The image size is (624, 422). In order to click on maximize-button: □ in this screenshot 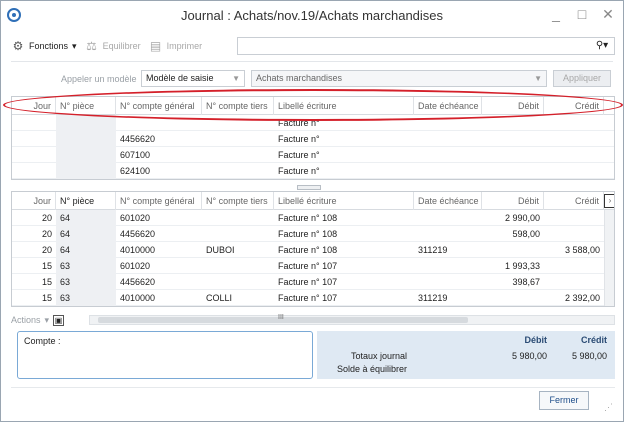, I will do `click(582, 14)`.